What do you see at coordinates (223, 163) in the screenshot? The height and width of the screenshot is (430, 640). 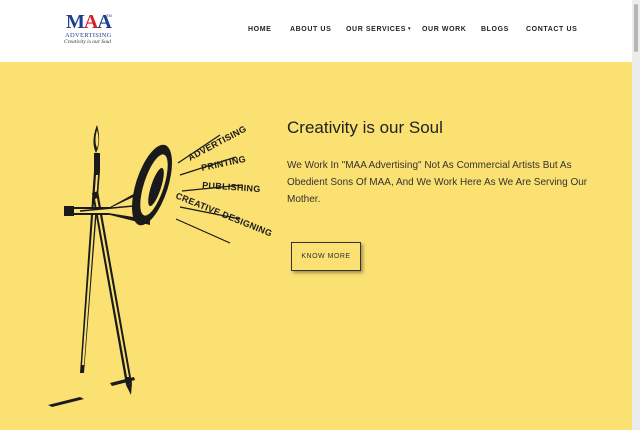 I see `word-printing: PRINTING` at bounding box center [223, 163].